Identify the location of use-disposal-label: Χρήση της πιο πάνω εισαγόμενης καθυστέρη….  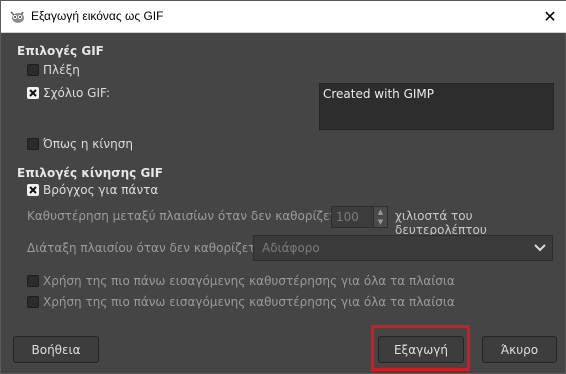
(249, 302).